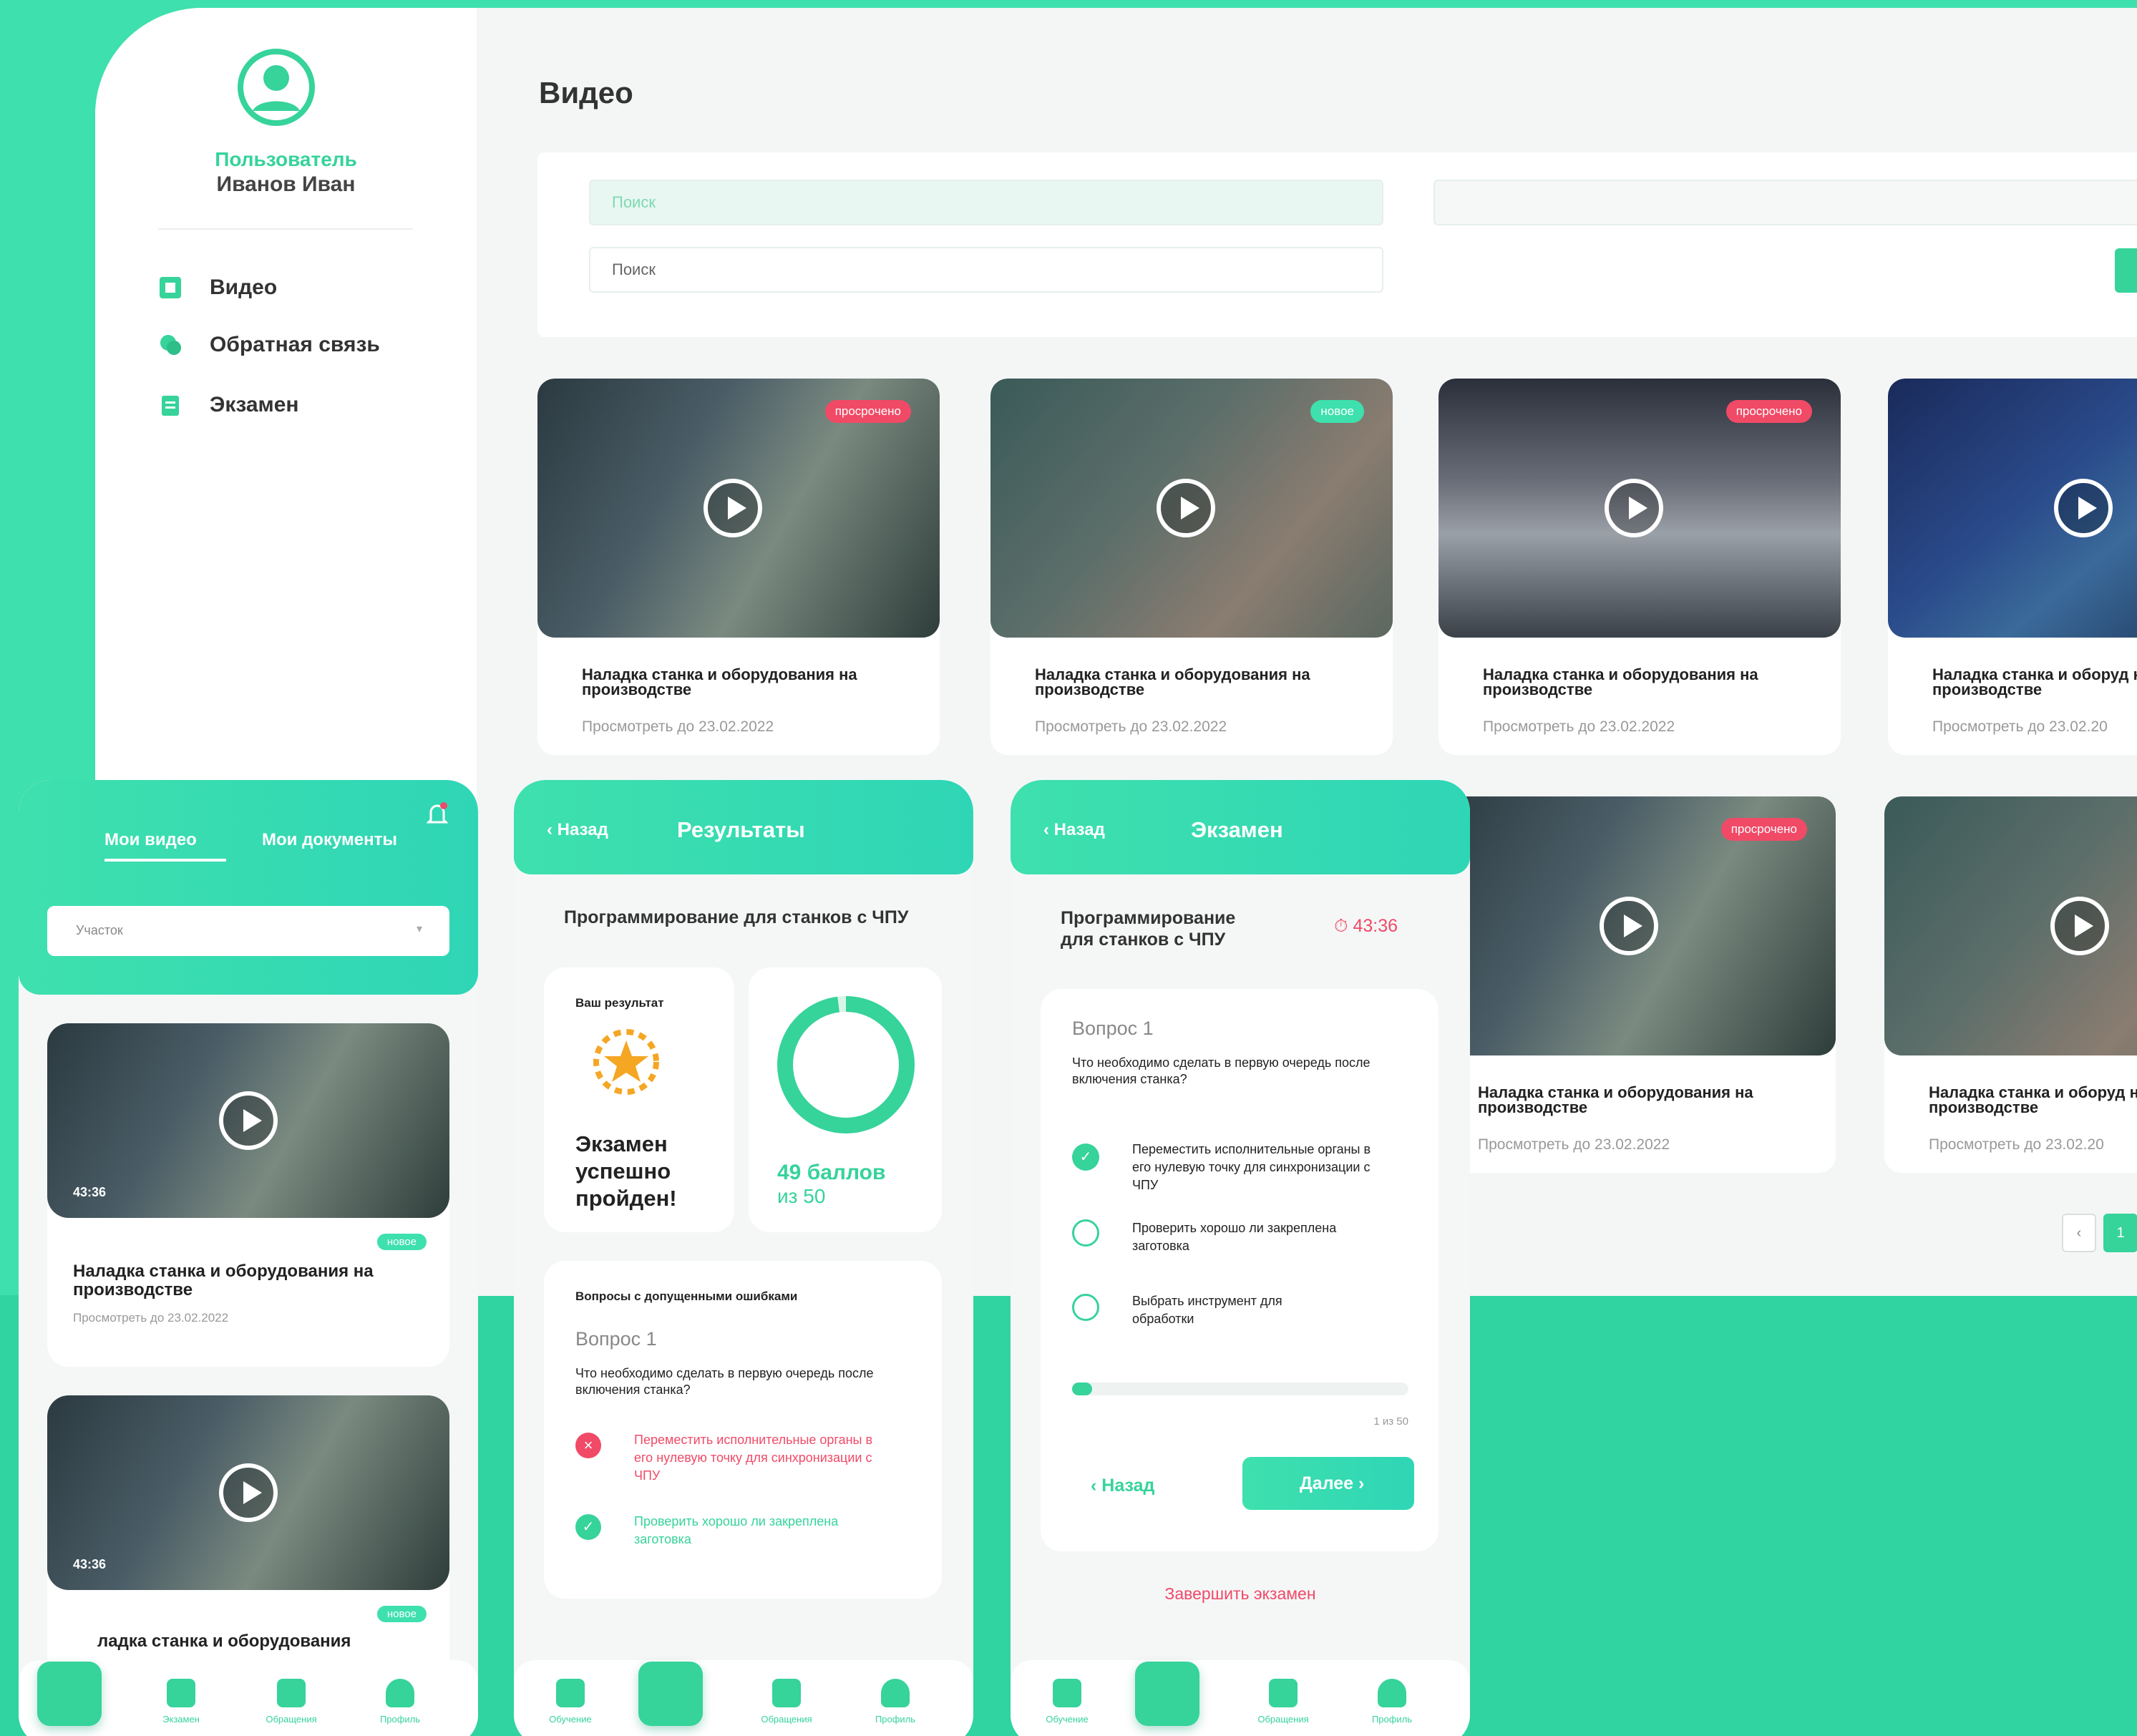 The width and height of the screenshot is (2137, 1736). What do you see at coordinates (2016, 1144) in the screenshot?
I see `video-deadline: Просмотреть до 23.02.20` at bounding box center [2016, 1144].